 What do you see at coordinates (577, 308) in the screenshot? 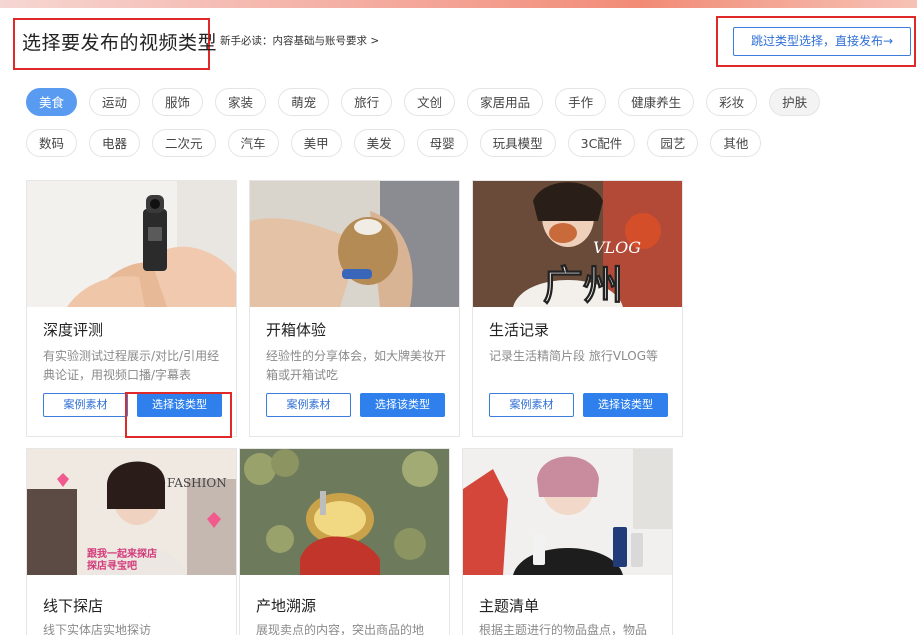
I see `card-life-record: VLOG 广州 生活记录 记录生活精简片段 旅行VLOG等 案例素材 选择该类型` at bounding box center [577, 308].